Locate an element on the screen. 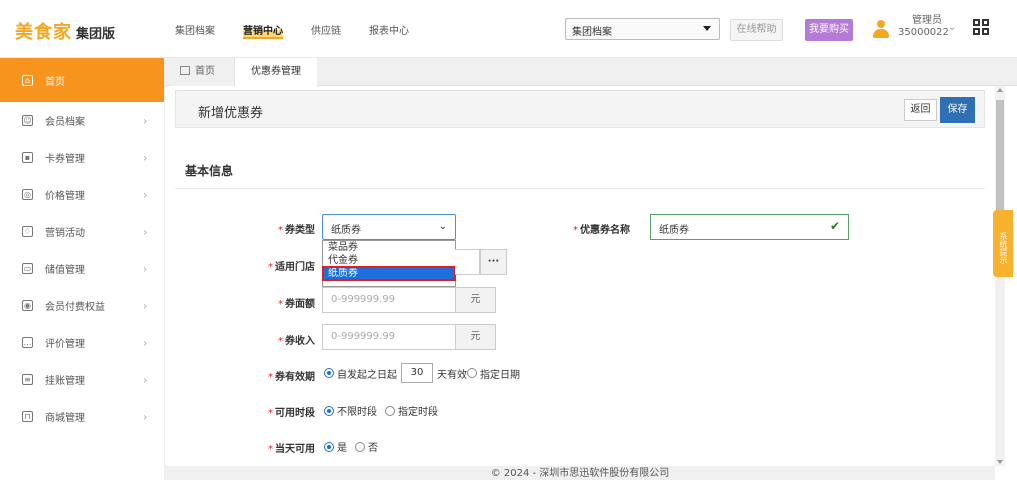 Image resolution: width=1017 pixels, height=480 pixels. sidebar-item-label: 挂账管理 is located at coordinates (65, 381).